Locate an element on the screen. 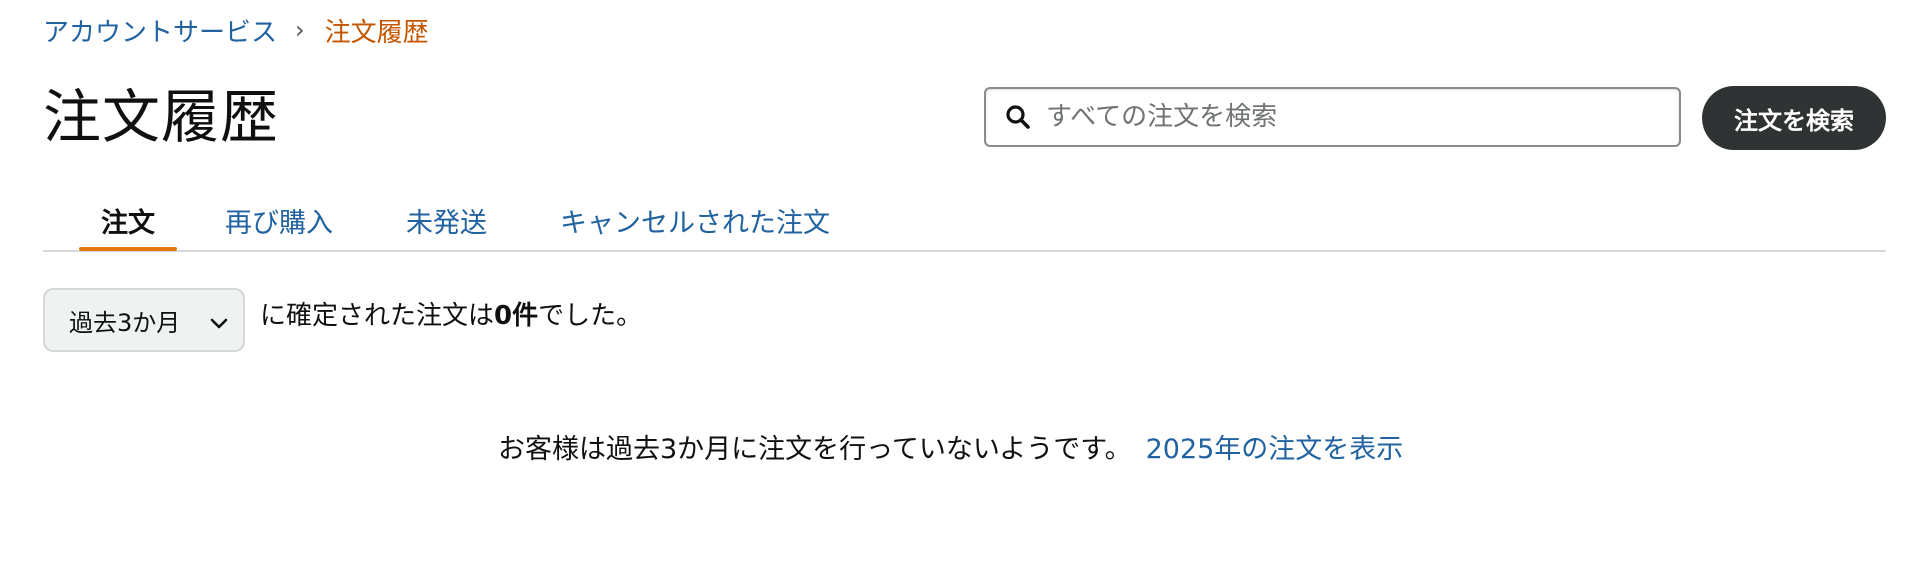  search-icon is located at coordinates (1018, 117).